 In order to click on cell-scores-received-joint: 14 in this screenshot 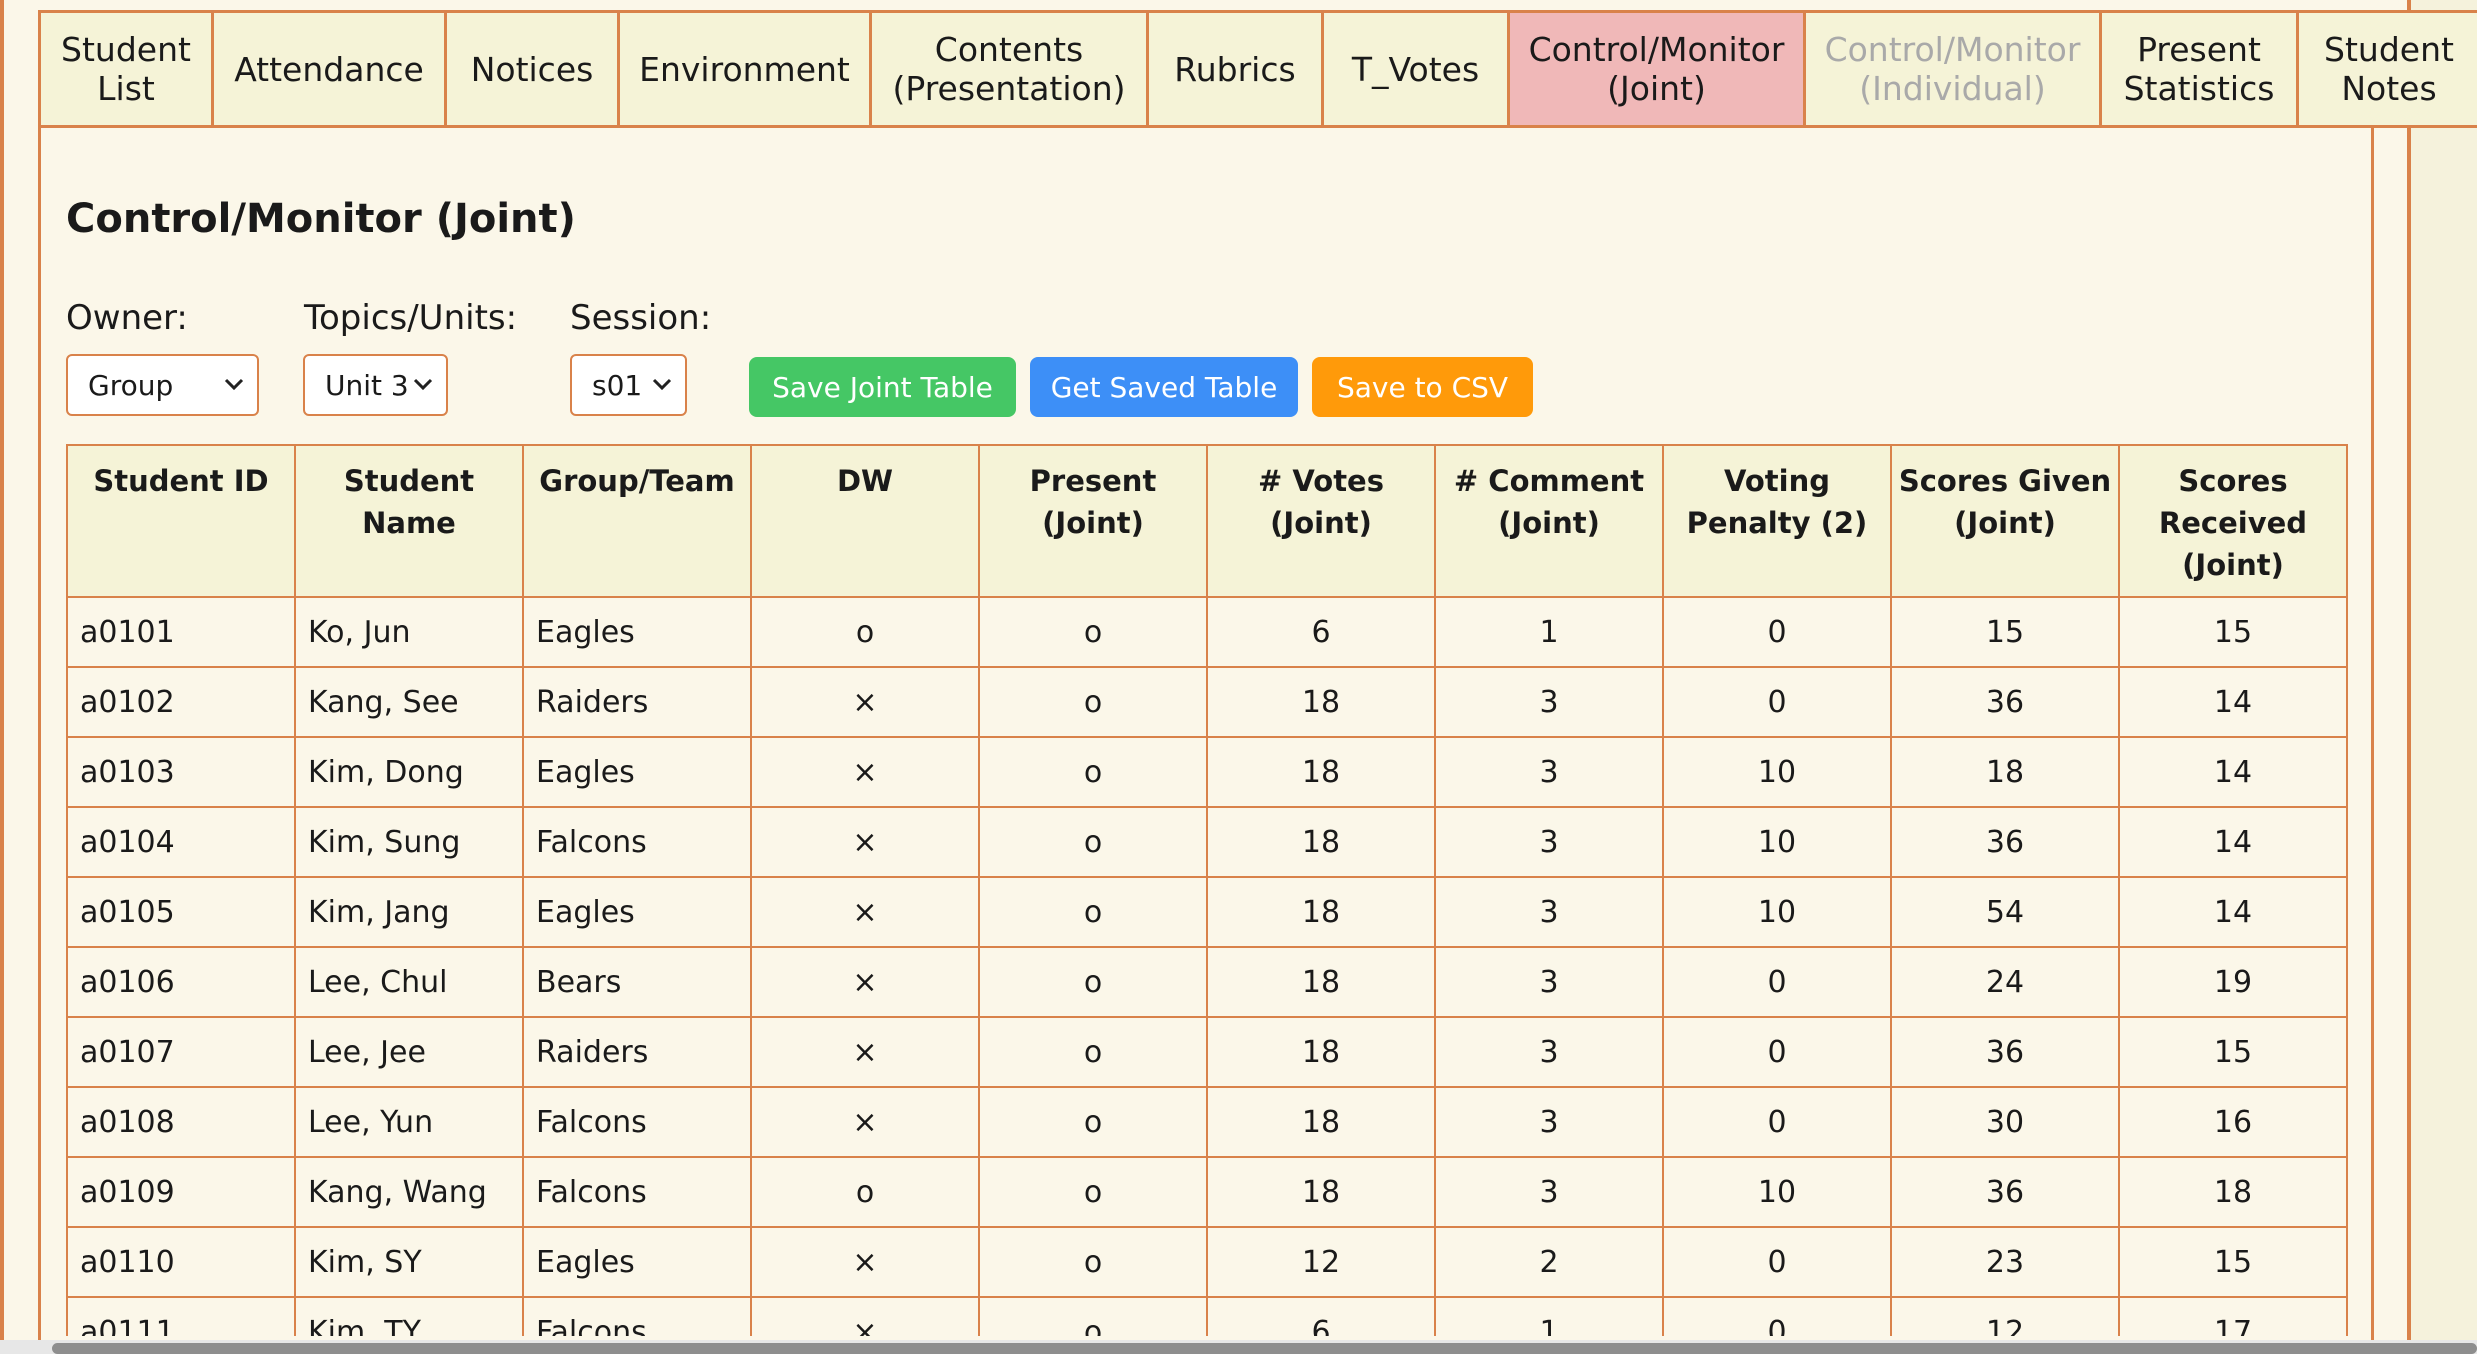, I will do `click(2233, 912)`.